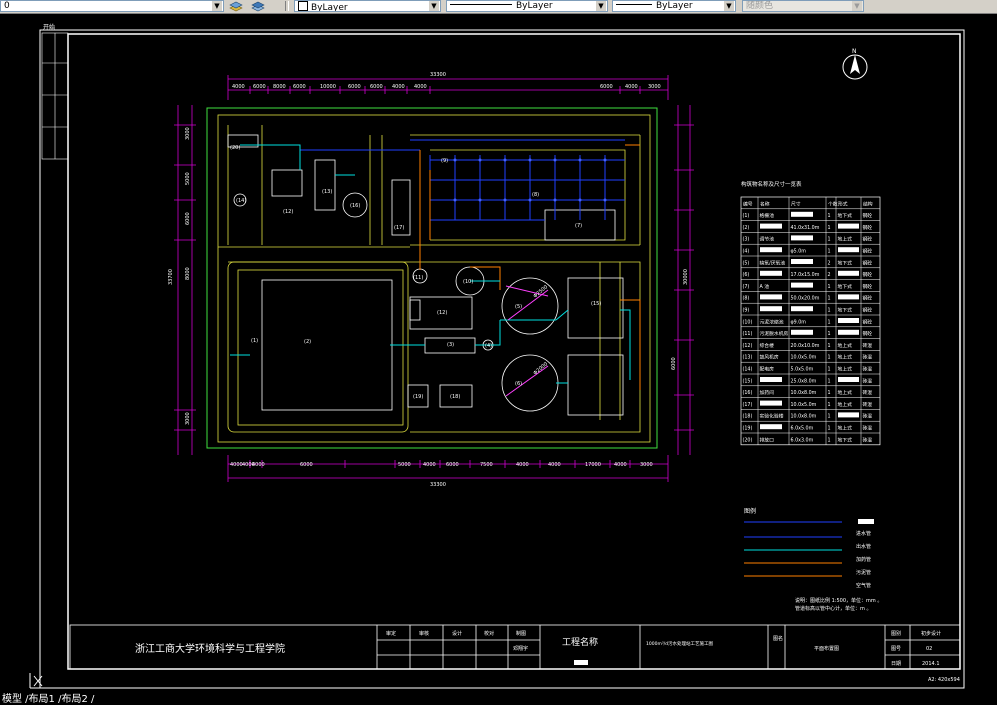  Describe the element at coordinates (809, 554) in the screenshot. I see `legend: 进水管 出水管 加药管 污泥管 空气管` at that location.